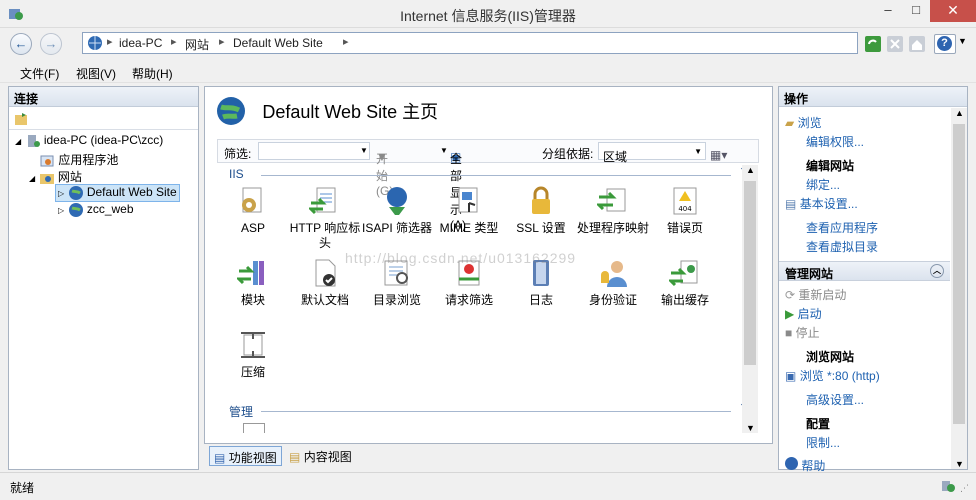 This screenshot has width=976, height=500. Describe the element at coordinates (842, 246) in the screenshot. I see `action-view-virtual-dirs: 查看虚拟目录` at that location.